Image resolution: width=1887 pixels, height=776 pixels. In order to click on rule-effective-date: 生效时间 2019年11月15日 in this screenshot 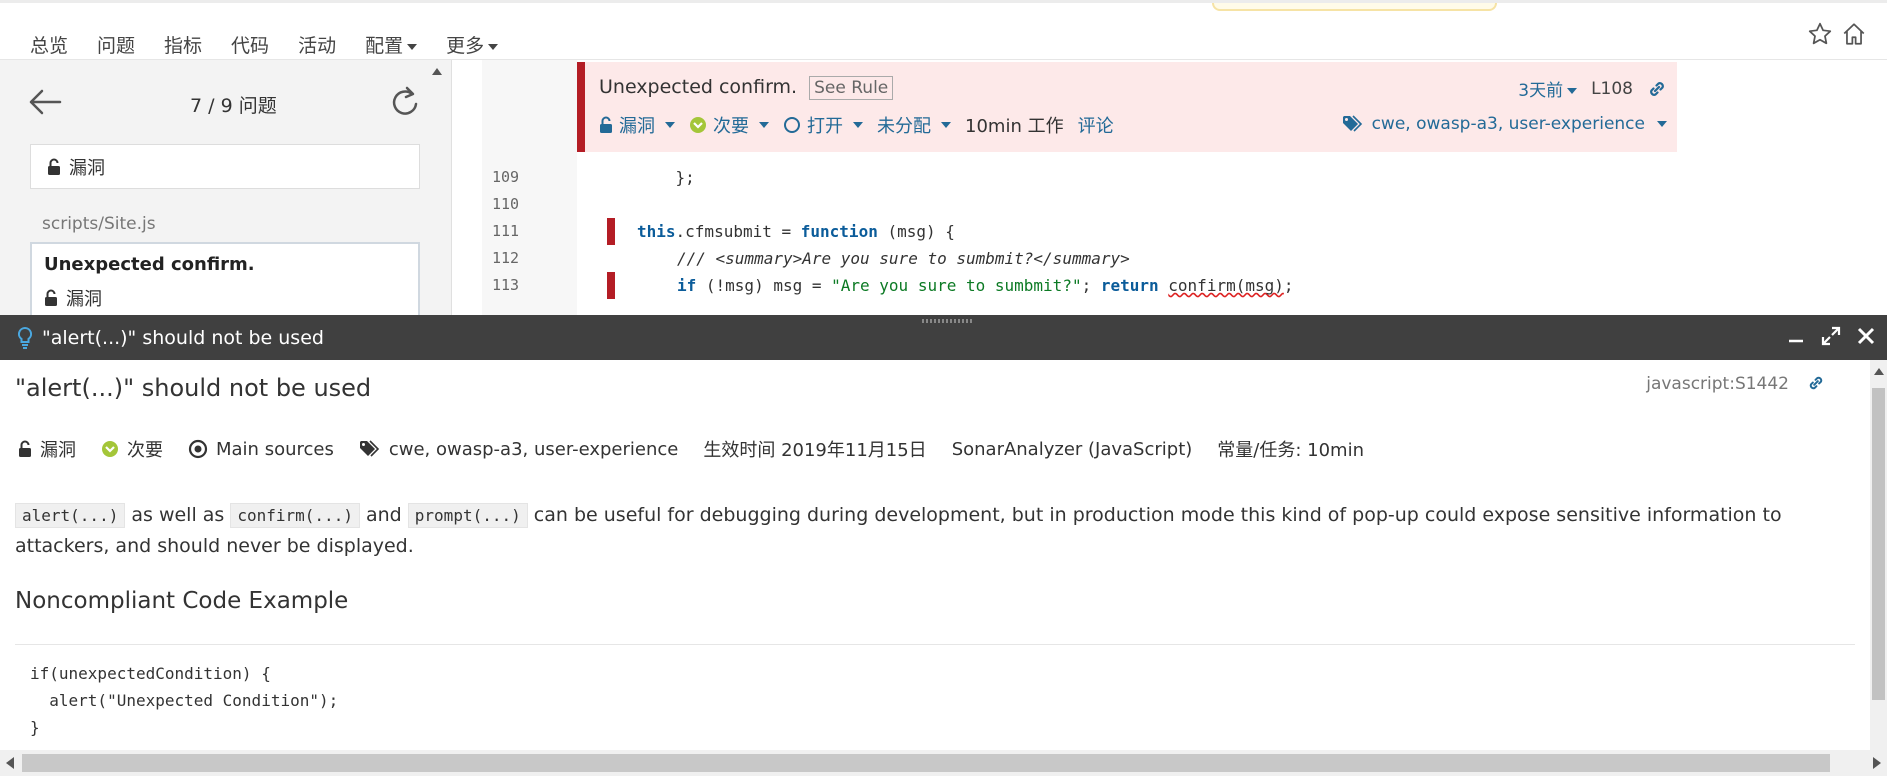, I will do `click(815, 450)`.